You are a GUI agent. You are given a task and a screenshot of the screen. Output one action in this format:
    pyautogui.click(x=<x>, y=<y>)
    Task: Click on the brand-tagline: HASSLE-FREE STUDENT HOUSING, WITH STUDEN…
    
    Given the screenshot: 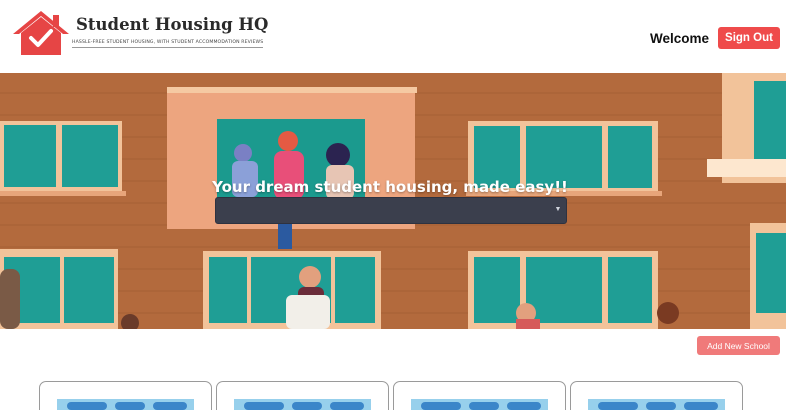 What is the action you would take?
    pyautogui.click(x=168, y=44)
    